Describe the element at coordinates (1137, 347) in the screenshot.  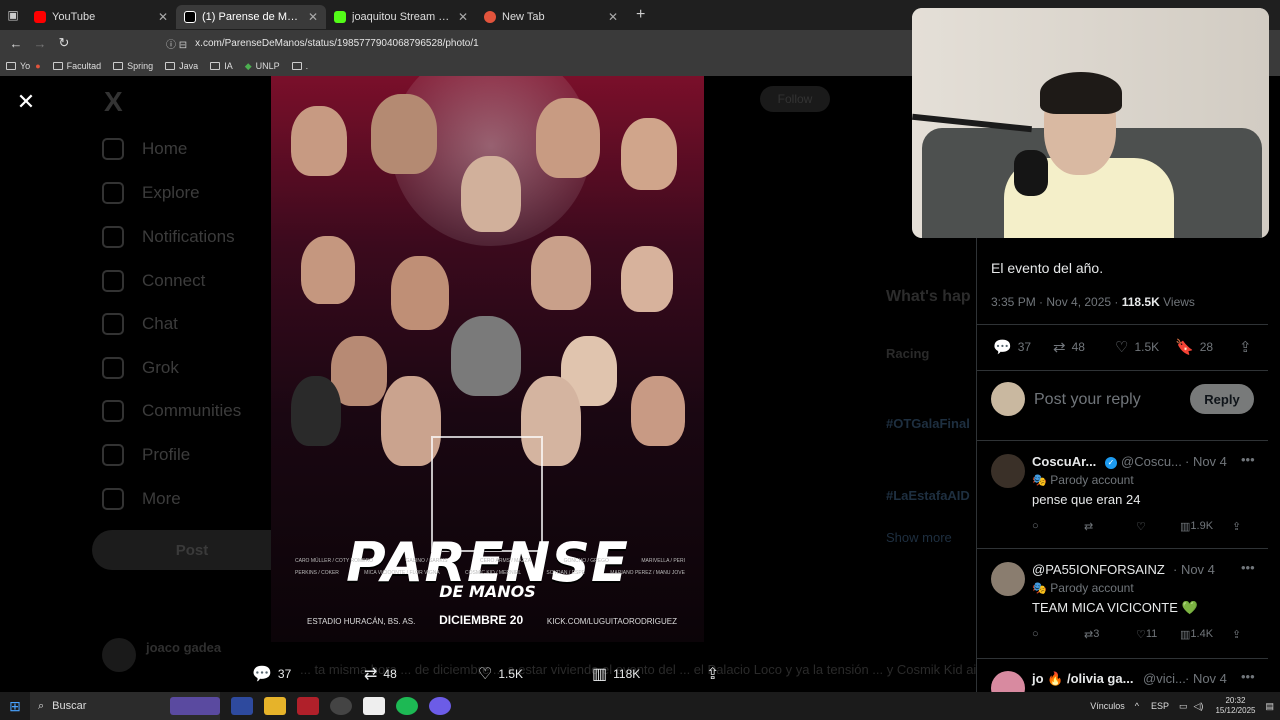
I see `like-stat: ♡ 1.5K` at that location.